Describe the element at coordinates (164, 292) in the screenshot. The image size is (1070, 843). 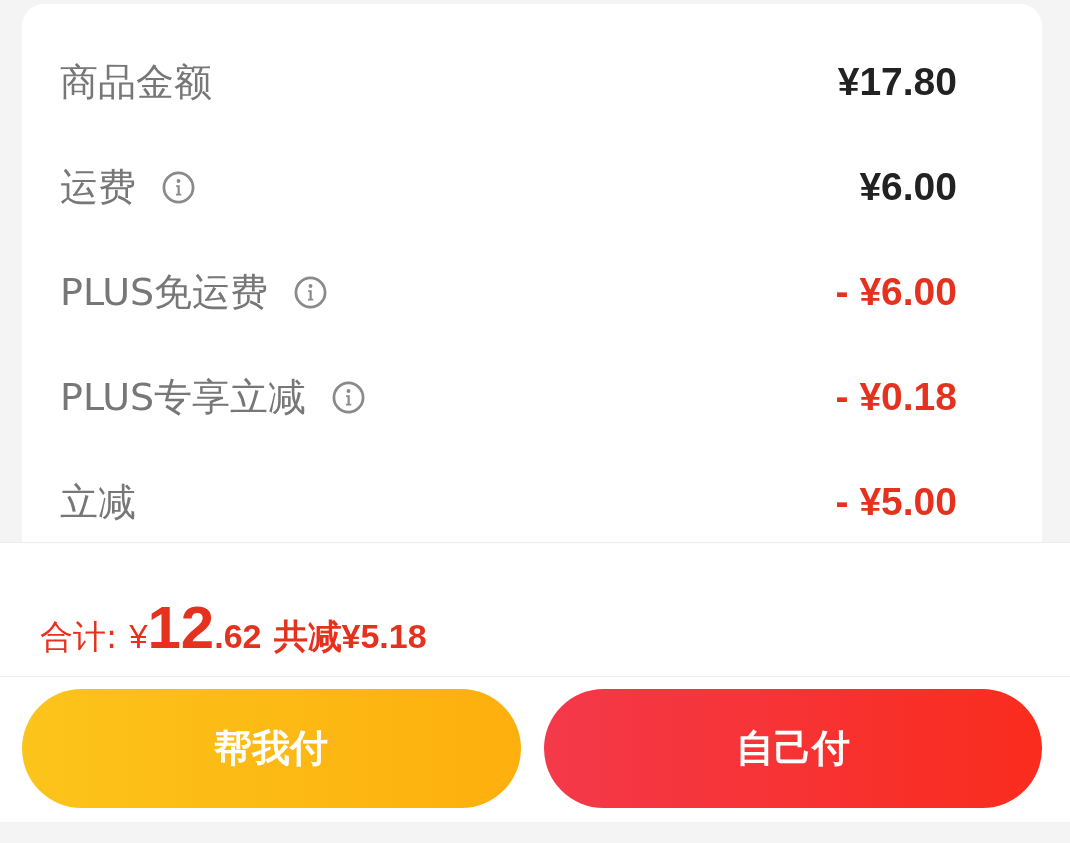
I see `fee-label: PLUS免运费` at that location.